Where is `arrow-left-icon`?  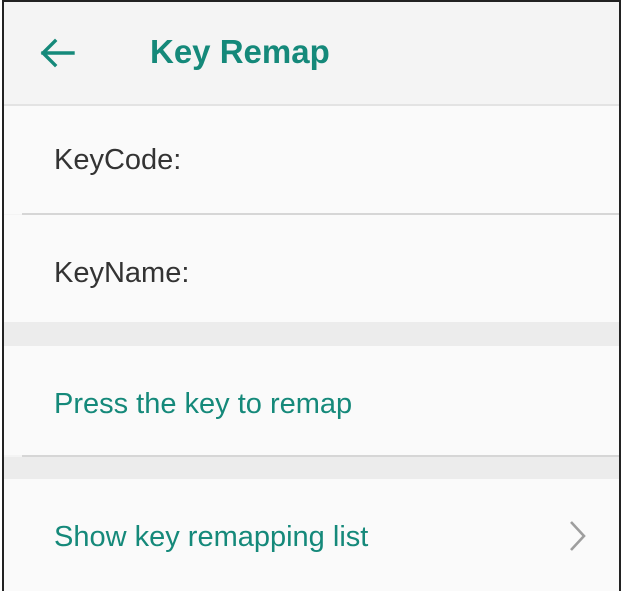
arrow-left-icon is located at coordinates (57, 53).